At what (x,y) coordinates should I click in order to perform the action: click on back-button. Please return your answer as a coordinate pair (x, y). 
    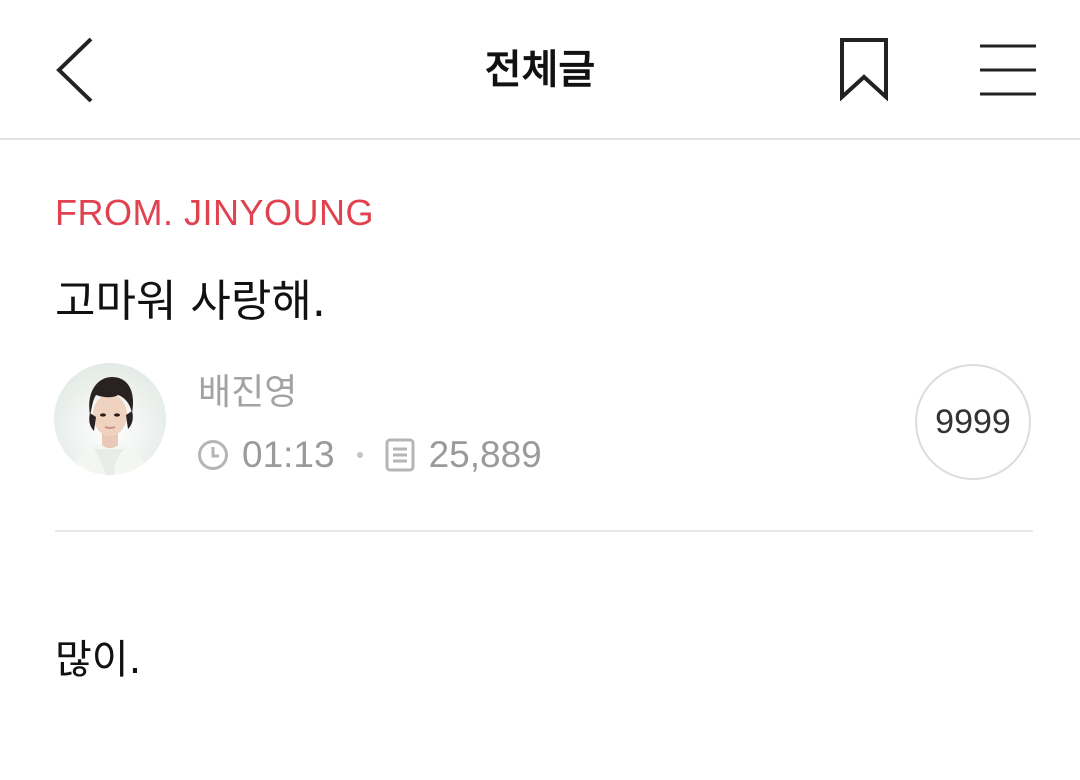
    Looking at the image, I should click on (75, 70).